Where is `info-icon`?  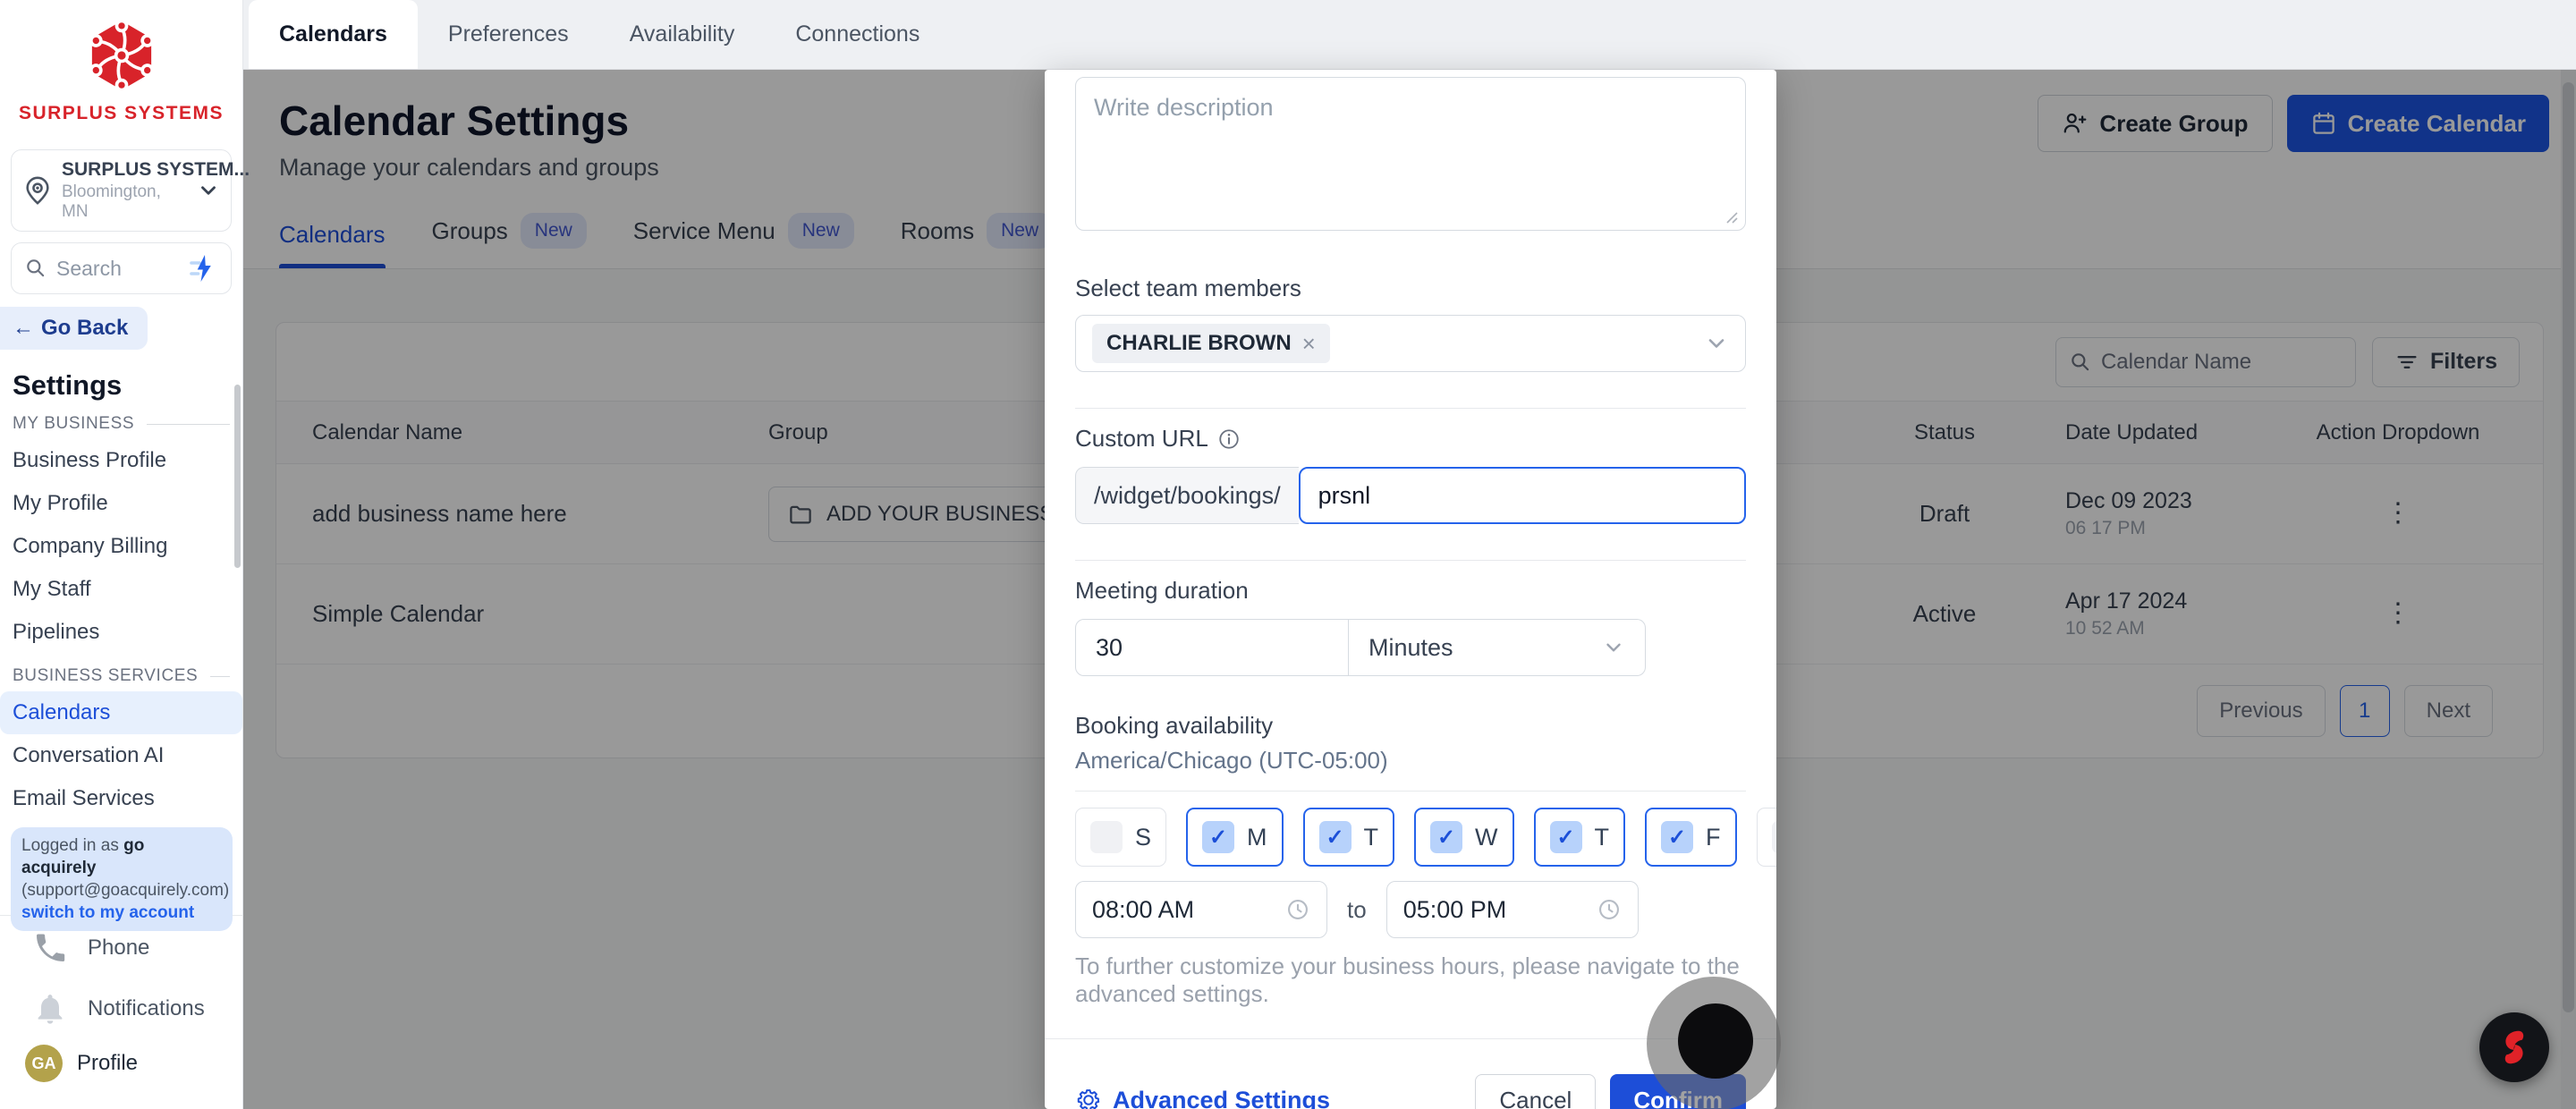
info-icon is located at coordinates (1229, 439).